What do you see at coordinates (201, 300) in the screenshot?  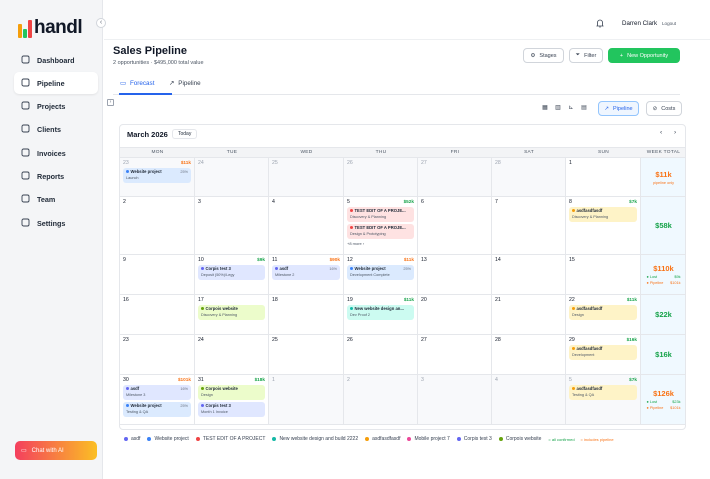 I see `day-number: 17` at bounding box center [201, 300].